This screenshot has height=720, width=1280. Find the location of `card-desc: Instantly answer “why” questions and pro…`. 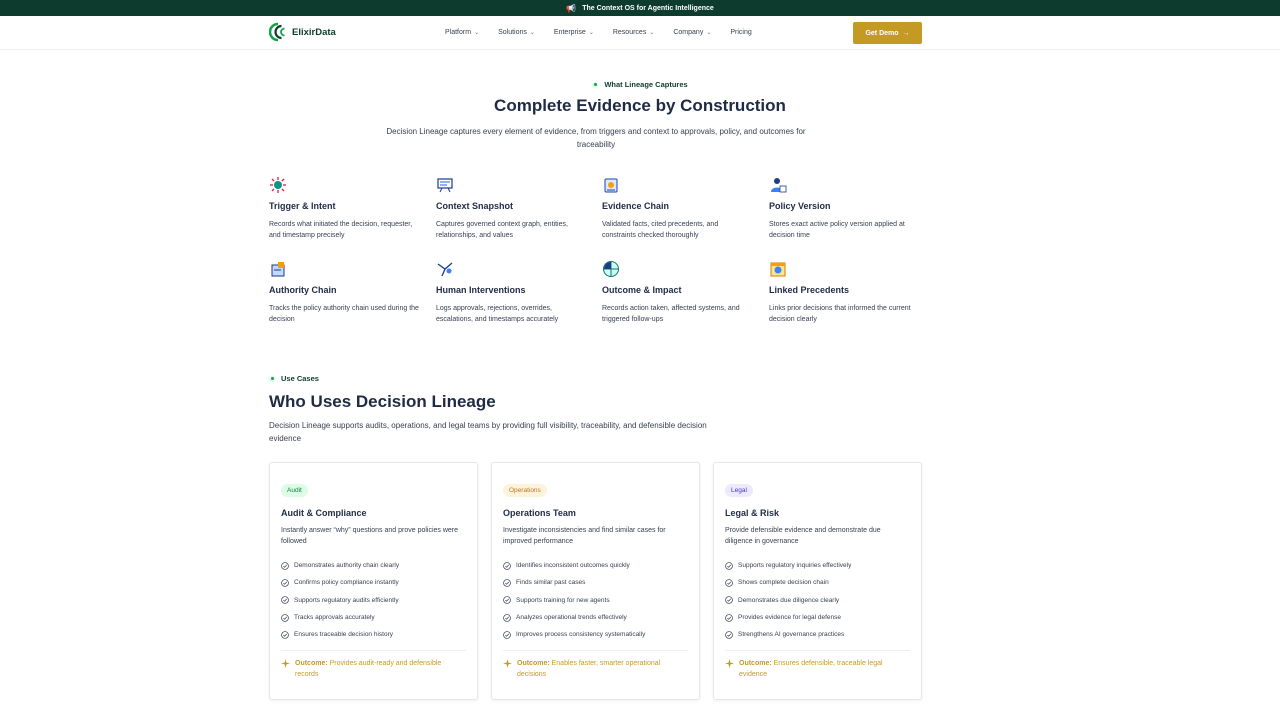

card-desc: Instantly answer “why” questions and pro… is located at coordinates (370, 536).